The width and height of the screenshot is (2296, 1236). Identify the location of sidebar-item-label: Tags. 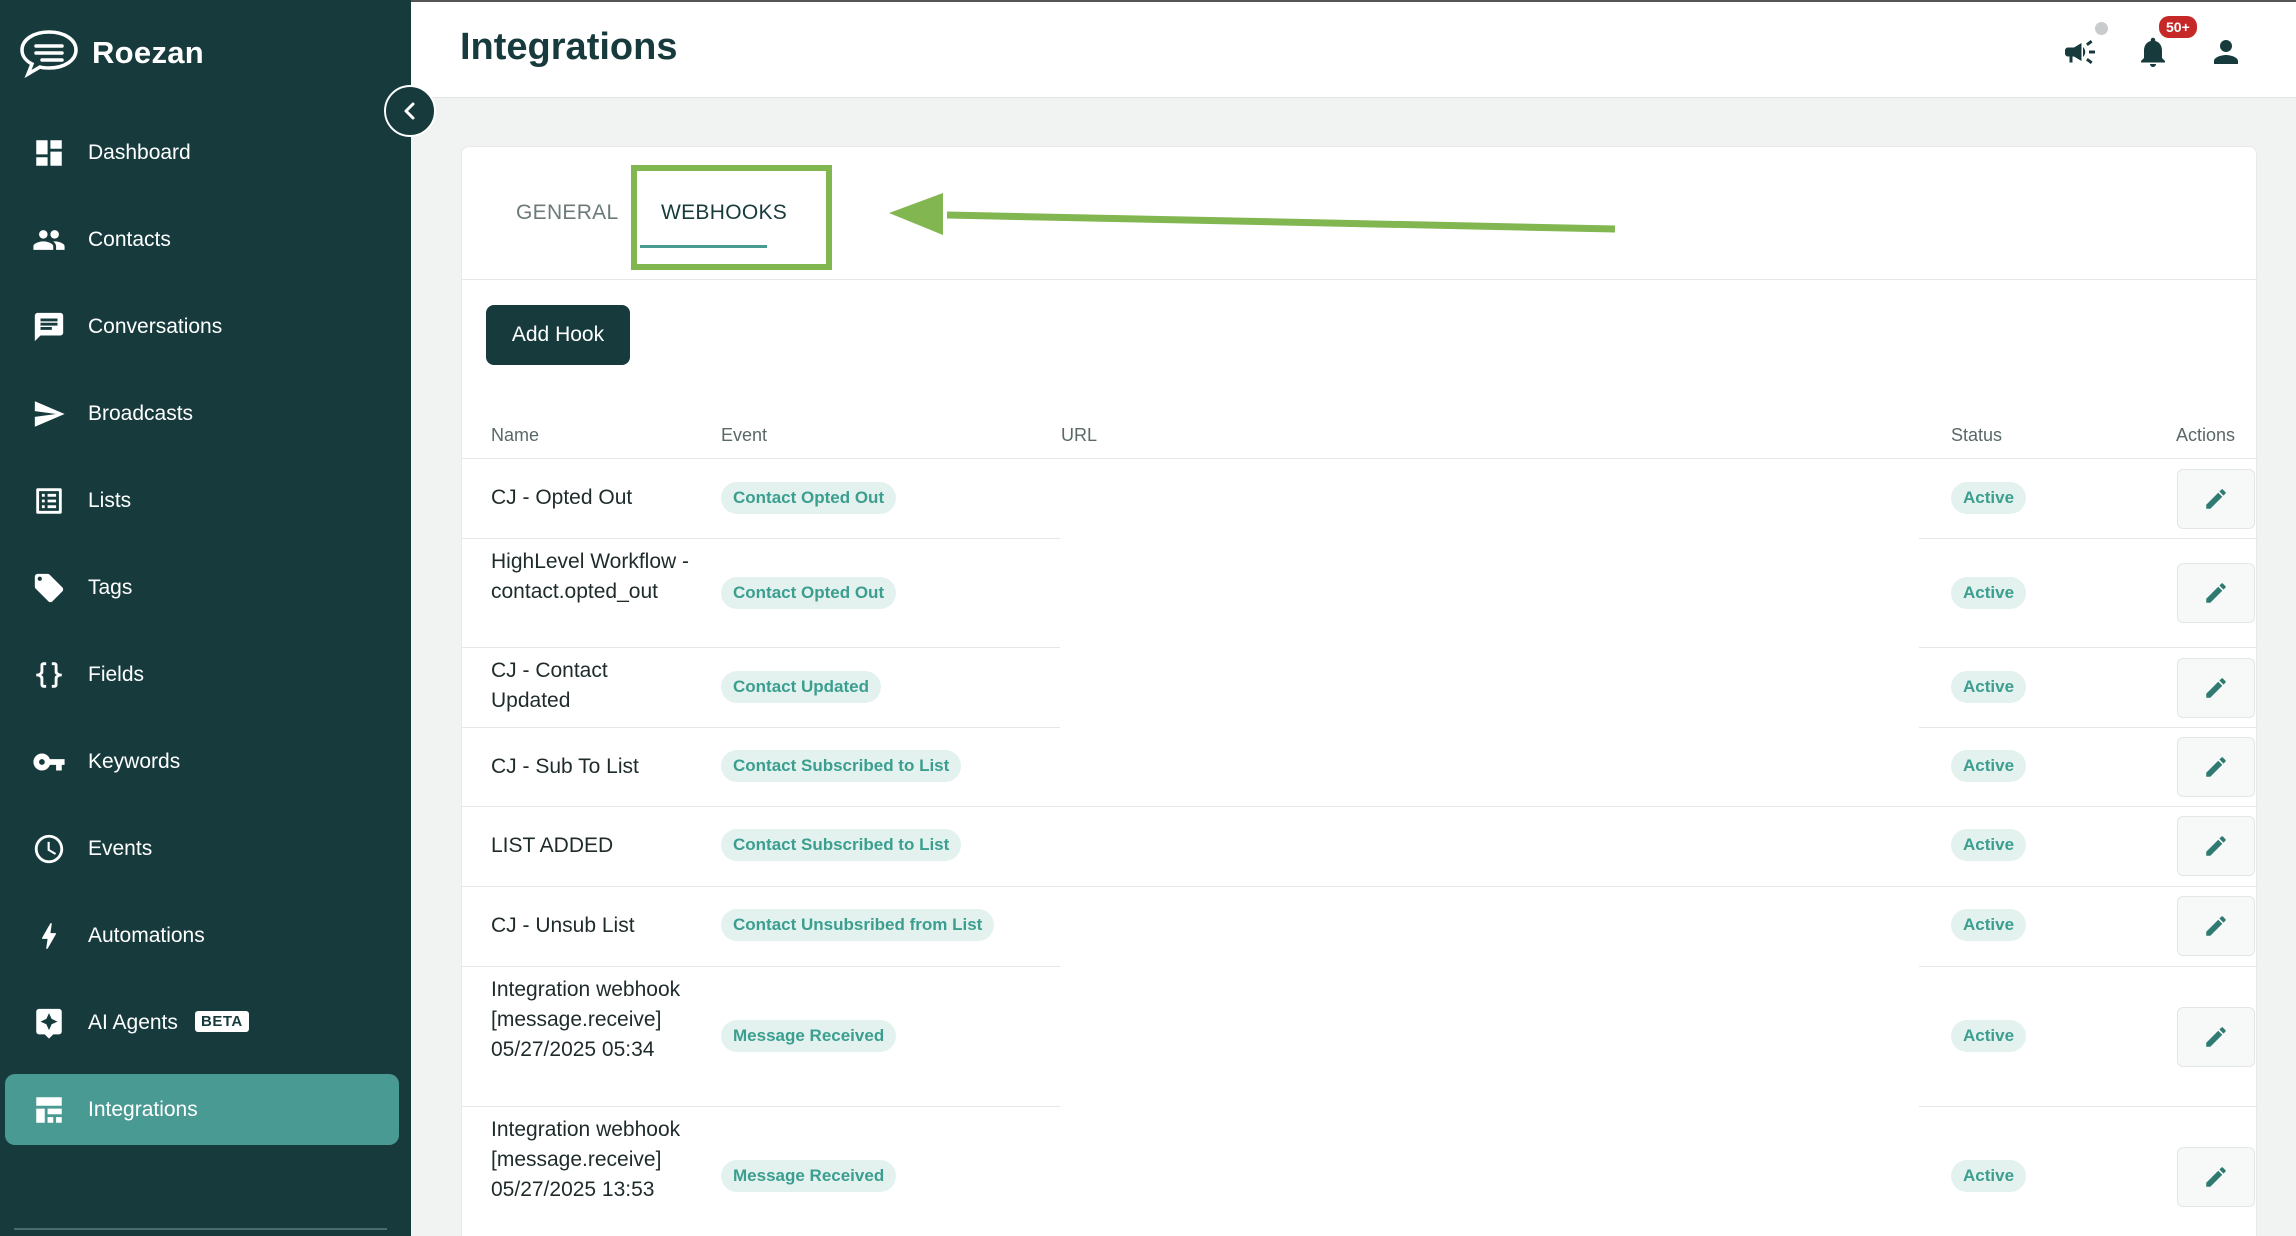
(110, 587).